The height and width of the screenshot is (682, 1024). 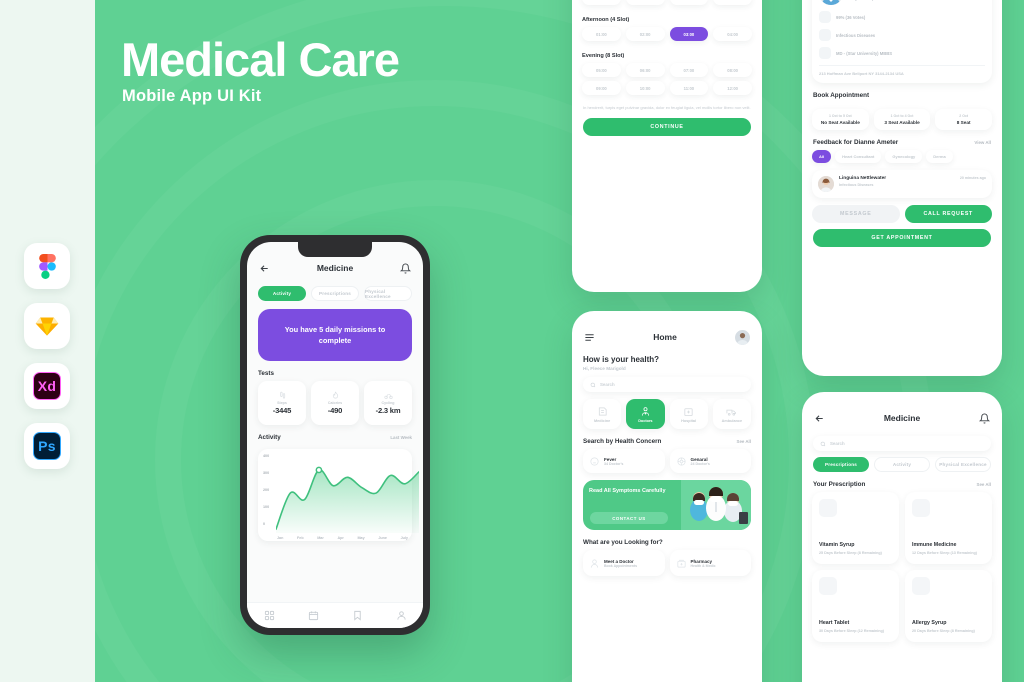 I want to click on category-medicine: Medicine, so click(x=602, y=414).